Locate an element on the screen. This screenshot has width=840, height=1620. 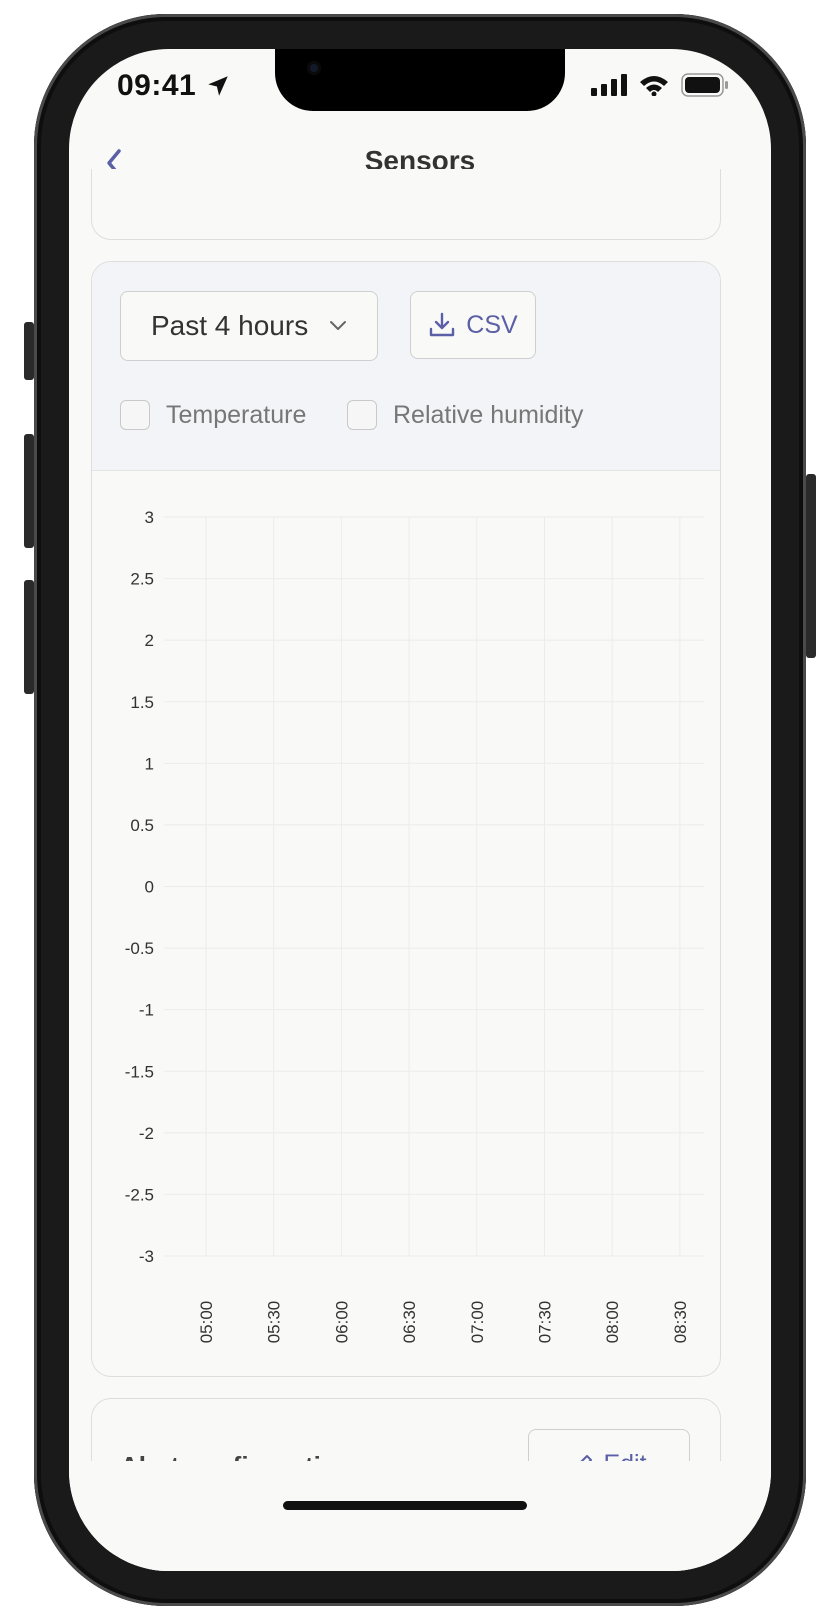
status-icons is located at coordinates (660, 85).